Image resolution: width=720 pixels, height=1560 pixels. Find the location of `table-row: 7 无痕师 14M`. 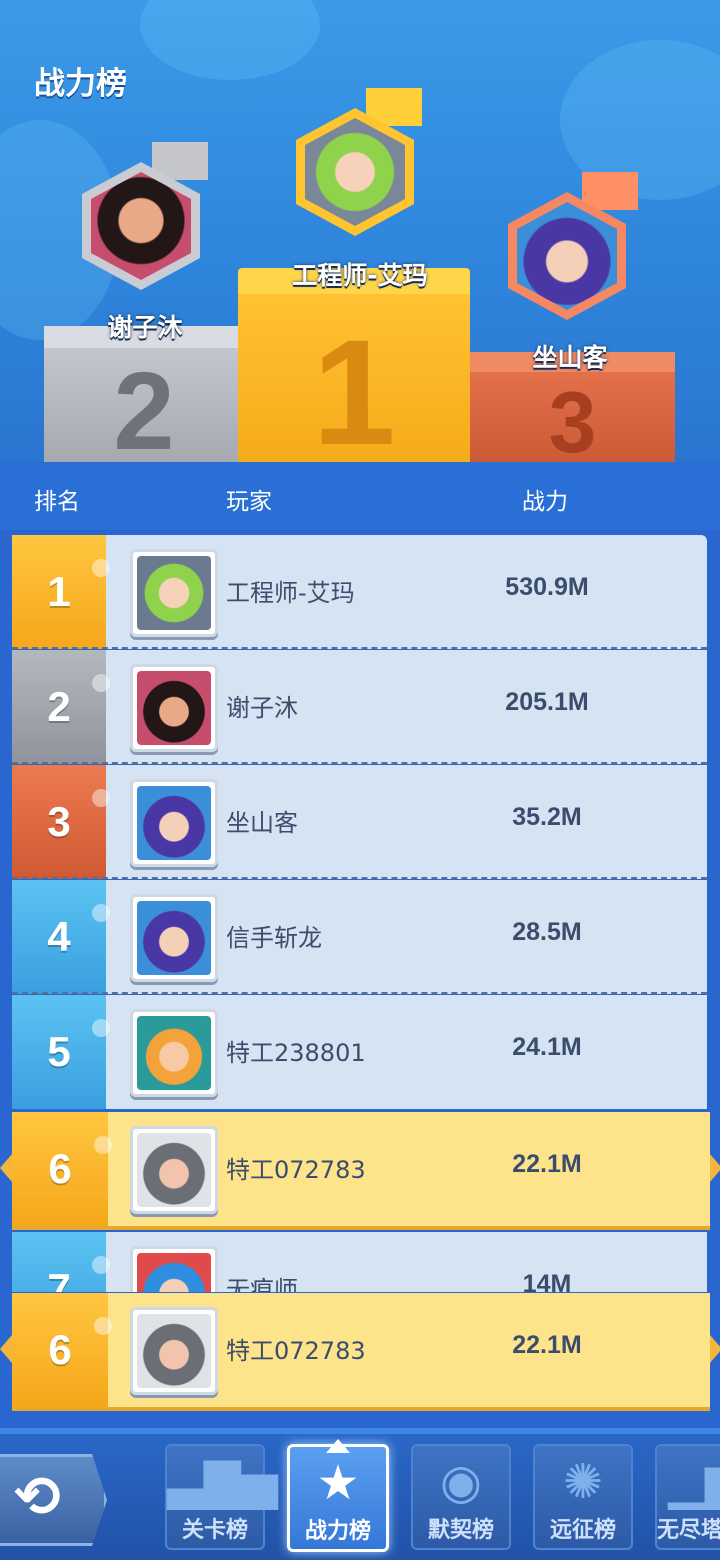

table-row: 7 无痕师 14M is located at coordinates (359, 1262).